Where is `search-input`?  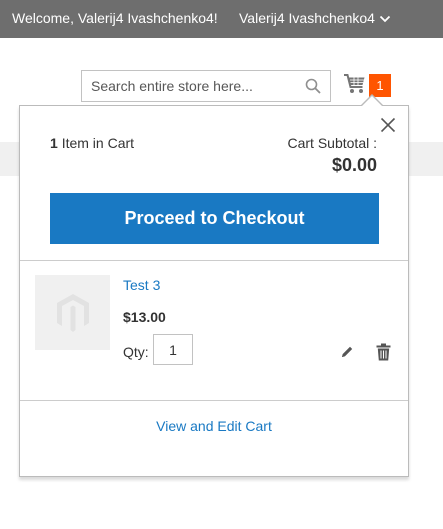 search-input is located at coordinates (192, 86).